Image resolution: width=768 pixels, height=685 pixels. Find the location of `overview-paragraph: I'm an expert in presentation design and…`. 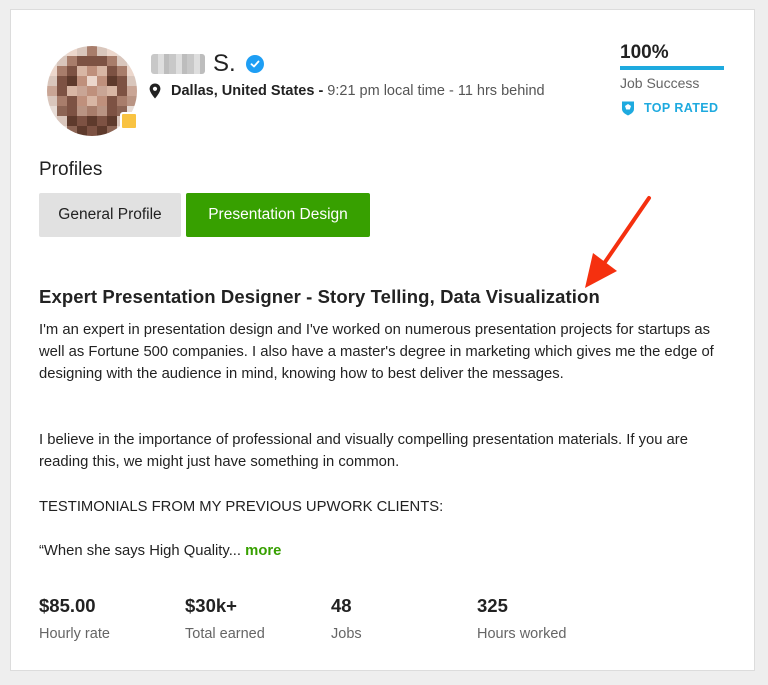

overview-paragraph: I'm an expert in presentation design and… is located at coordinates (376, 352).